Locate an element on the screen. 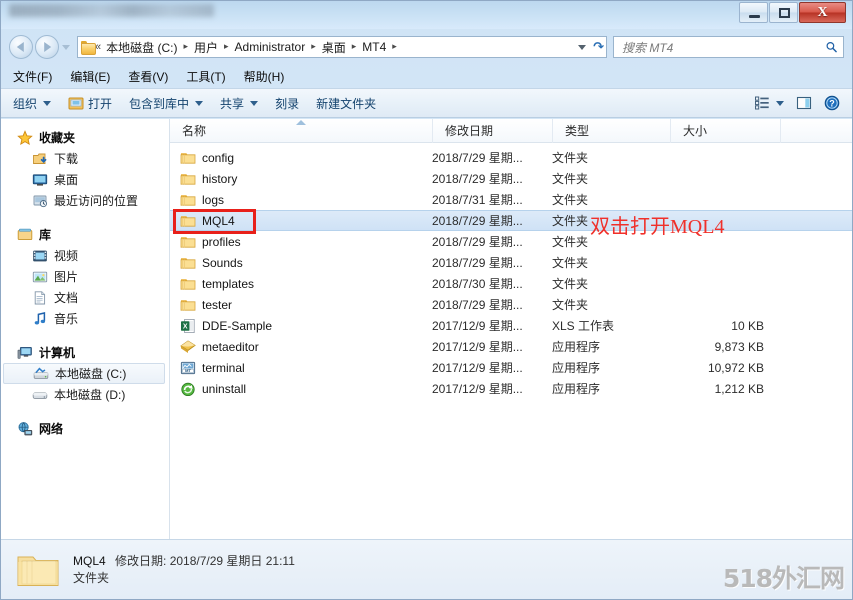 This screenshot has width=853, height=600. navpane-favorites-label: 收藏夹 is located at coordinates (57, 138).